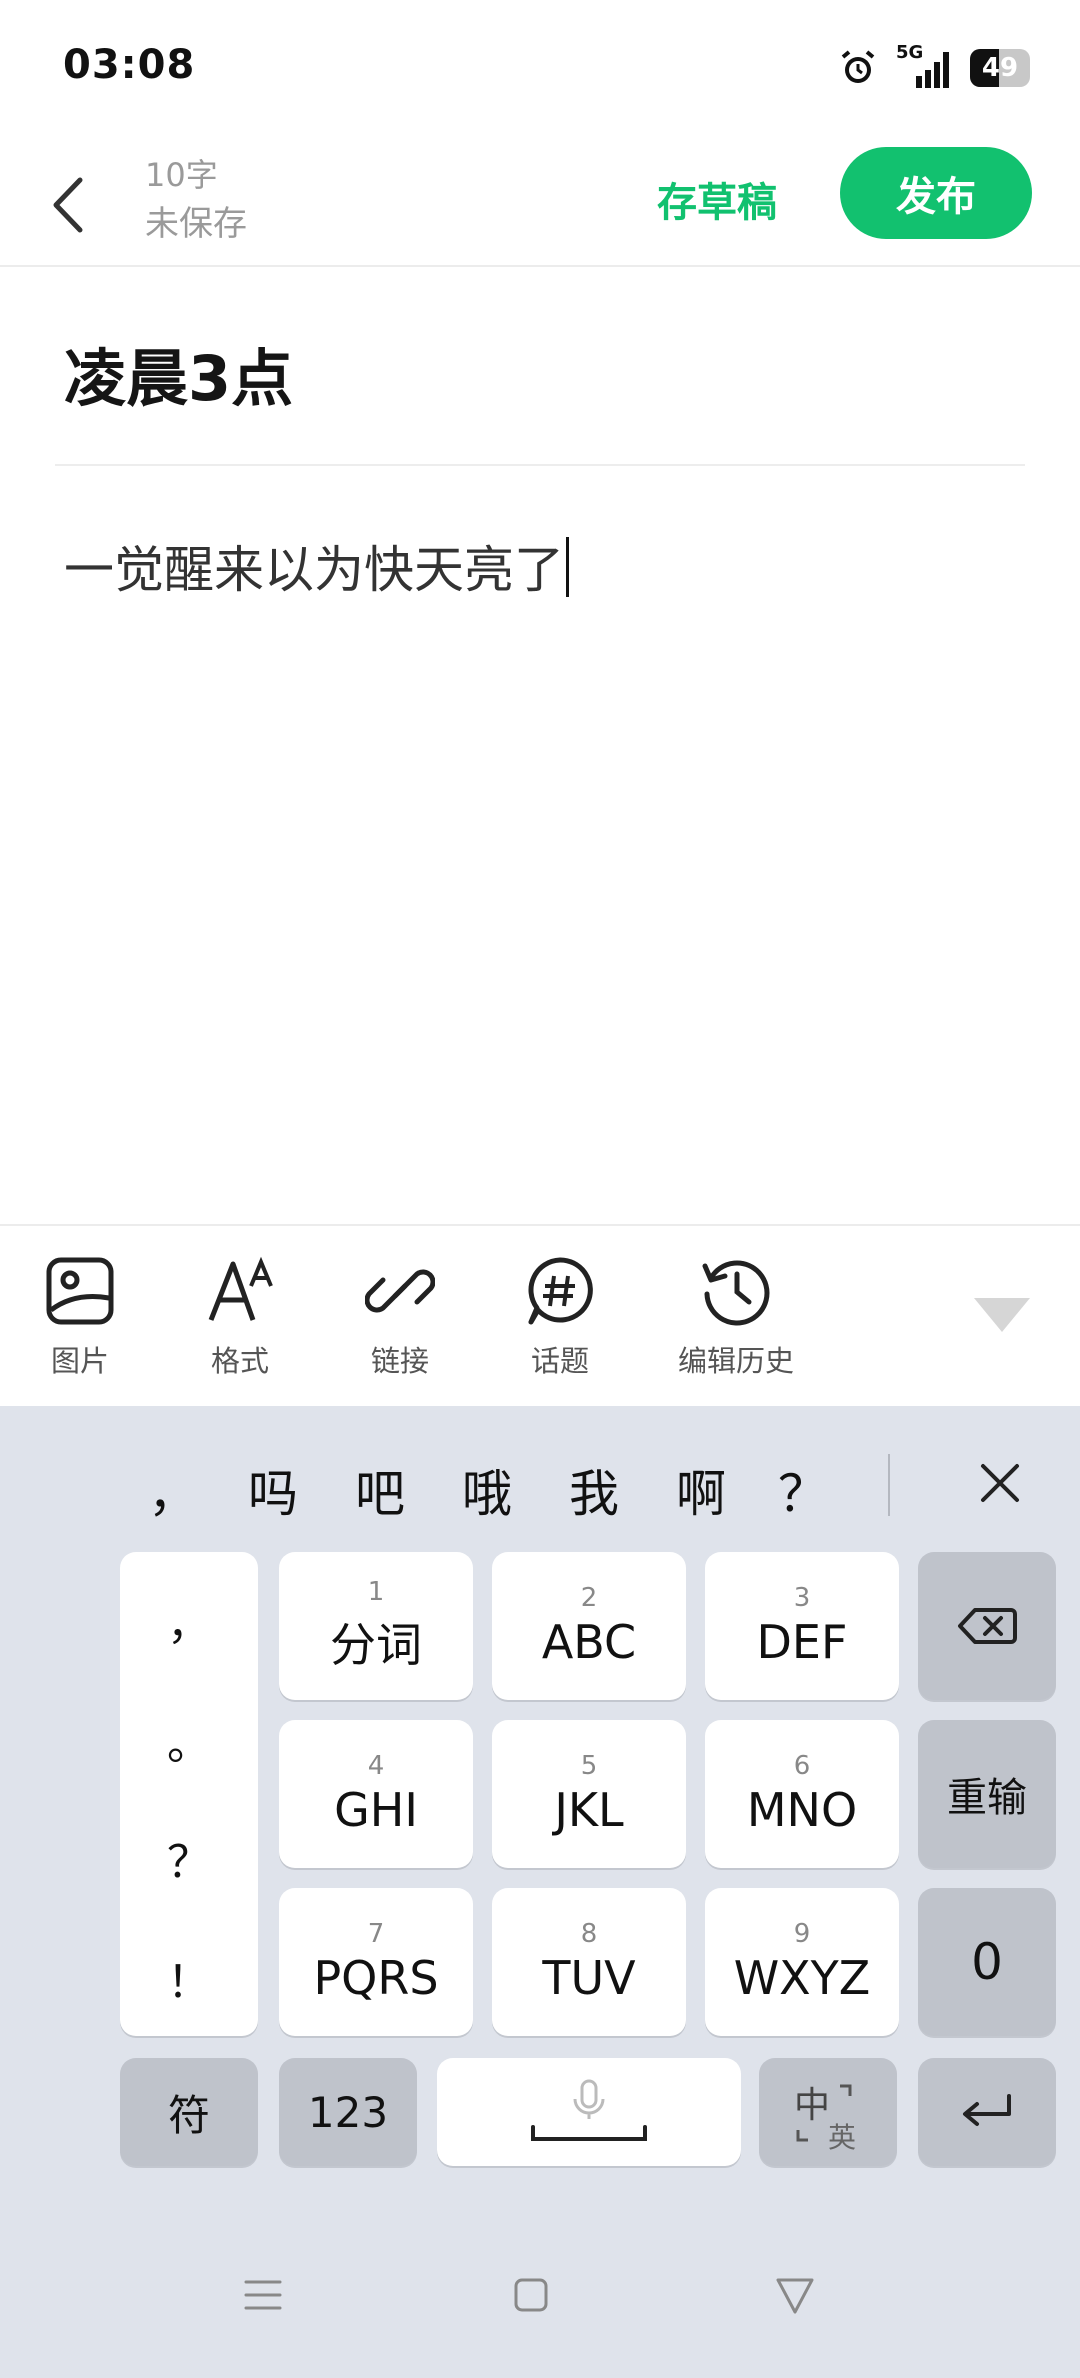 The height and width of the screenshot is (2378, 1080). Describe the element at coordinates (376, 1645) in the screenshot. I see `key-letters: 分词` at that location.